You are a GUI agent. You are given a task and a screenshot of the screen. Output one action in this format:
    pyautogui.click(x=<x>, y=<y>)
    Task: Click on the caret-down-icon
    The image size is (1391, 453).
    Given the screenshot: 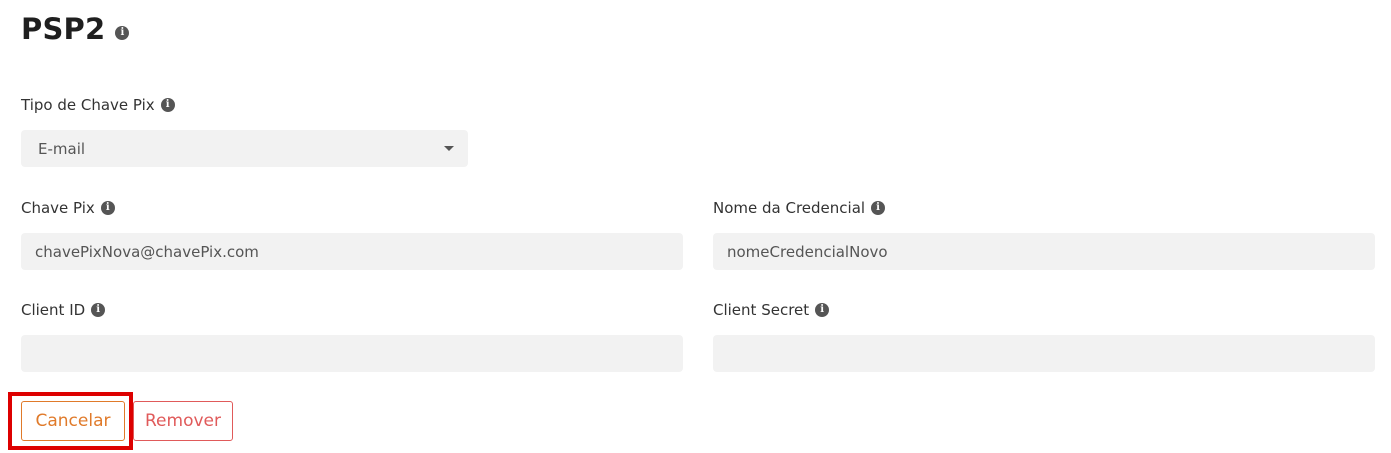 What is the action you would take?
    pyautogui.click(x=449, y=148)
    